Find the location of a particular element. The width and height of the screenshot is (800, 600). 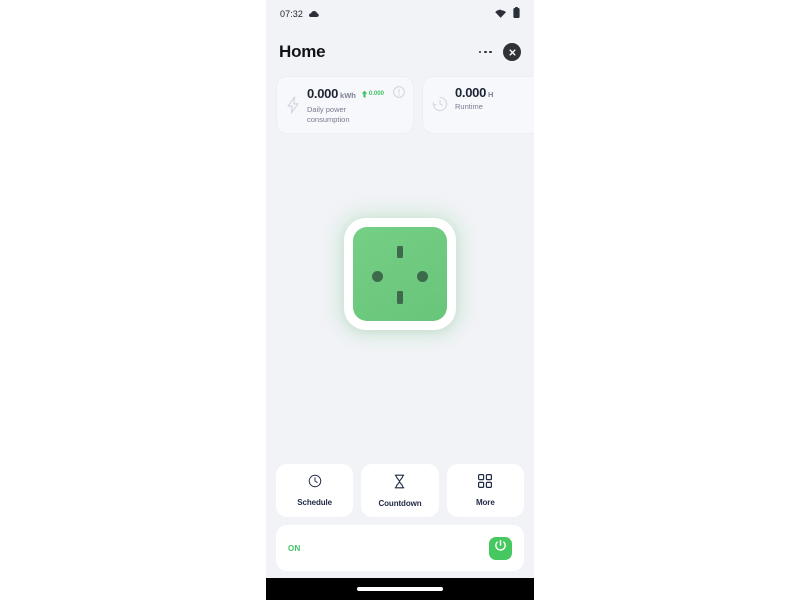

socket-neutral-hole is located at coordinates (422, 276).